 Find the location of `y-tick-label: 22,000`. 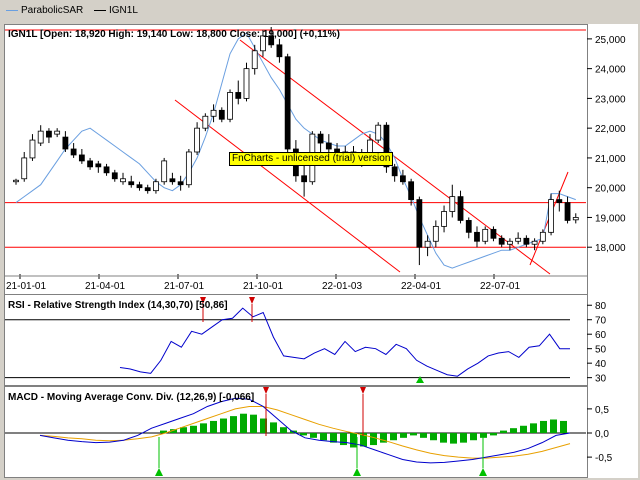

y-tick-label: 22,000 is located at coordinates (610, 129).